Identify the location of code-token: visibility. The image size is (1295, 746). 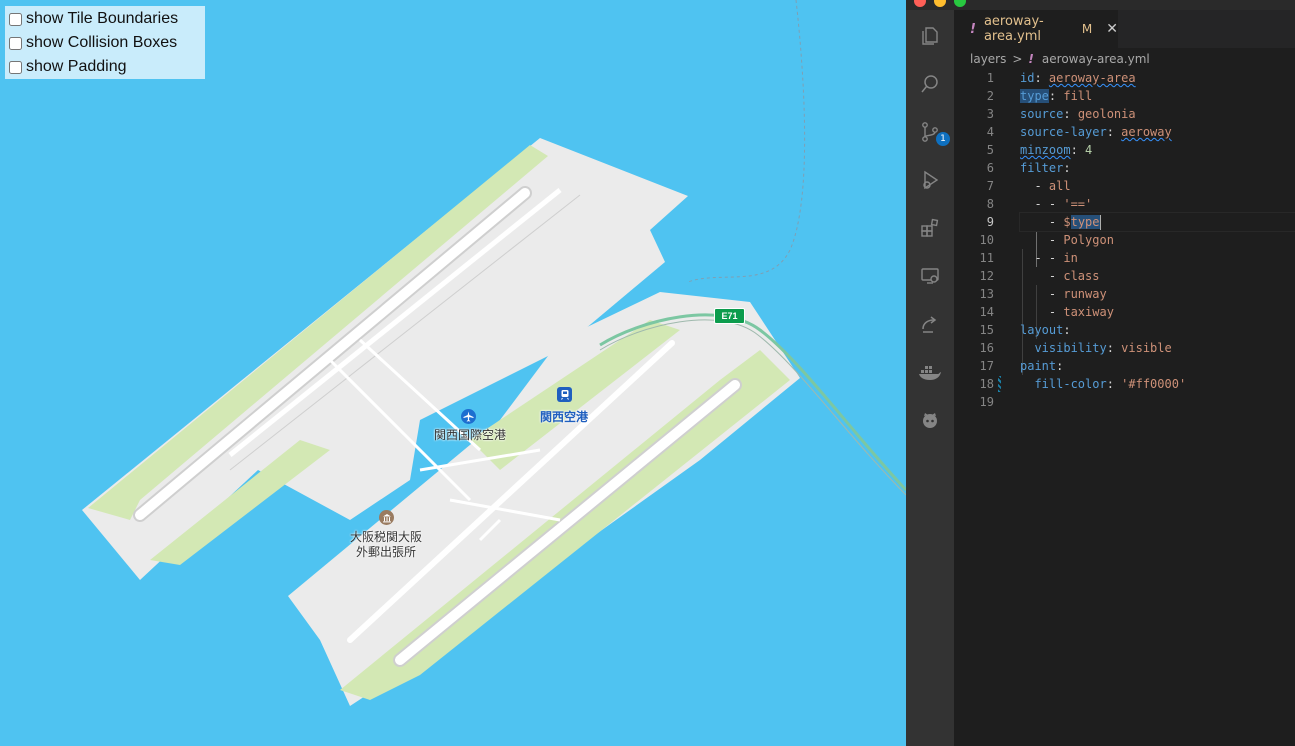
(1070, 348).